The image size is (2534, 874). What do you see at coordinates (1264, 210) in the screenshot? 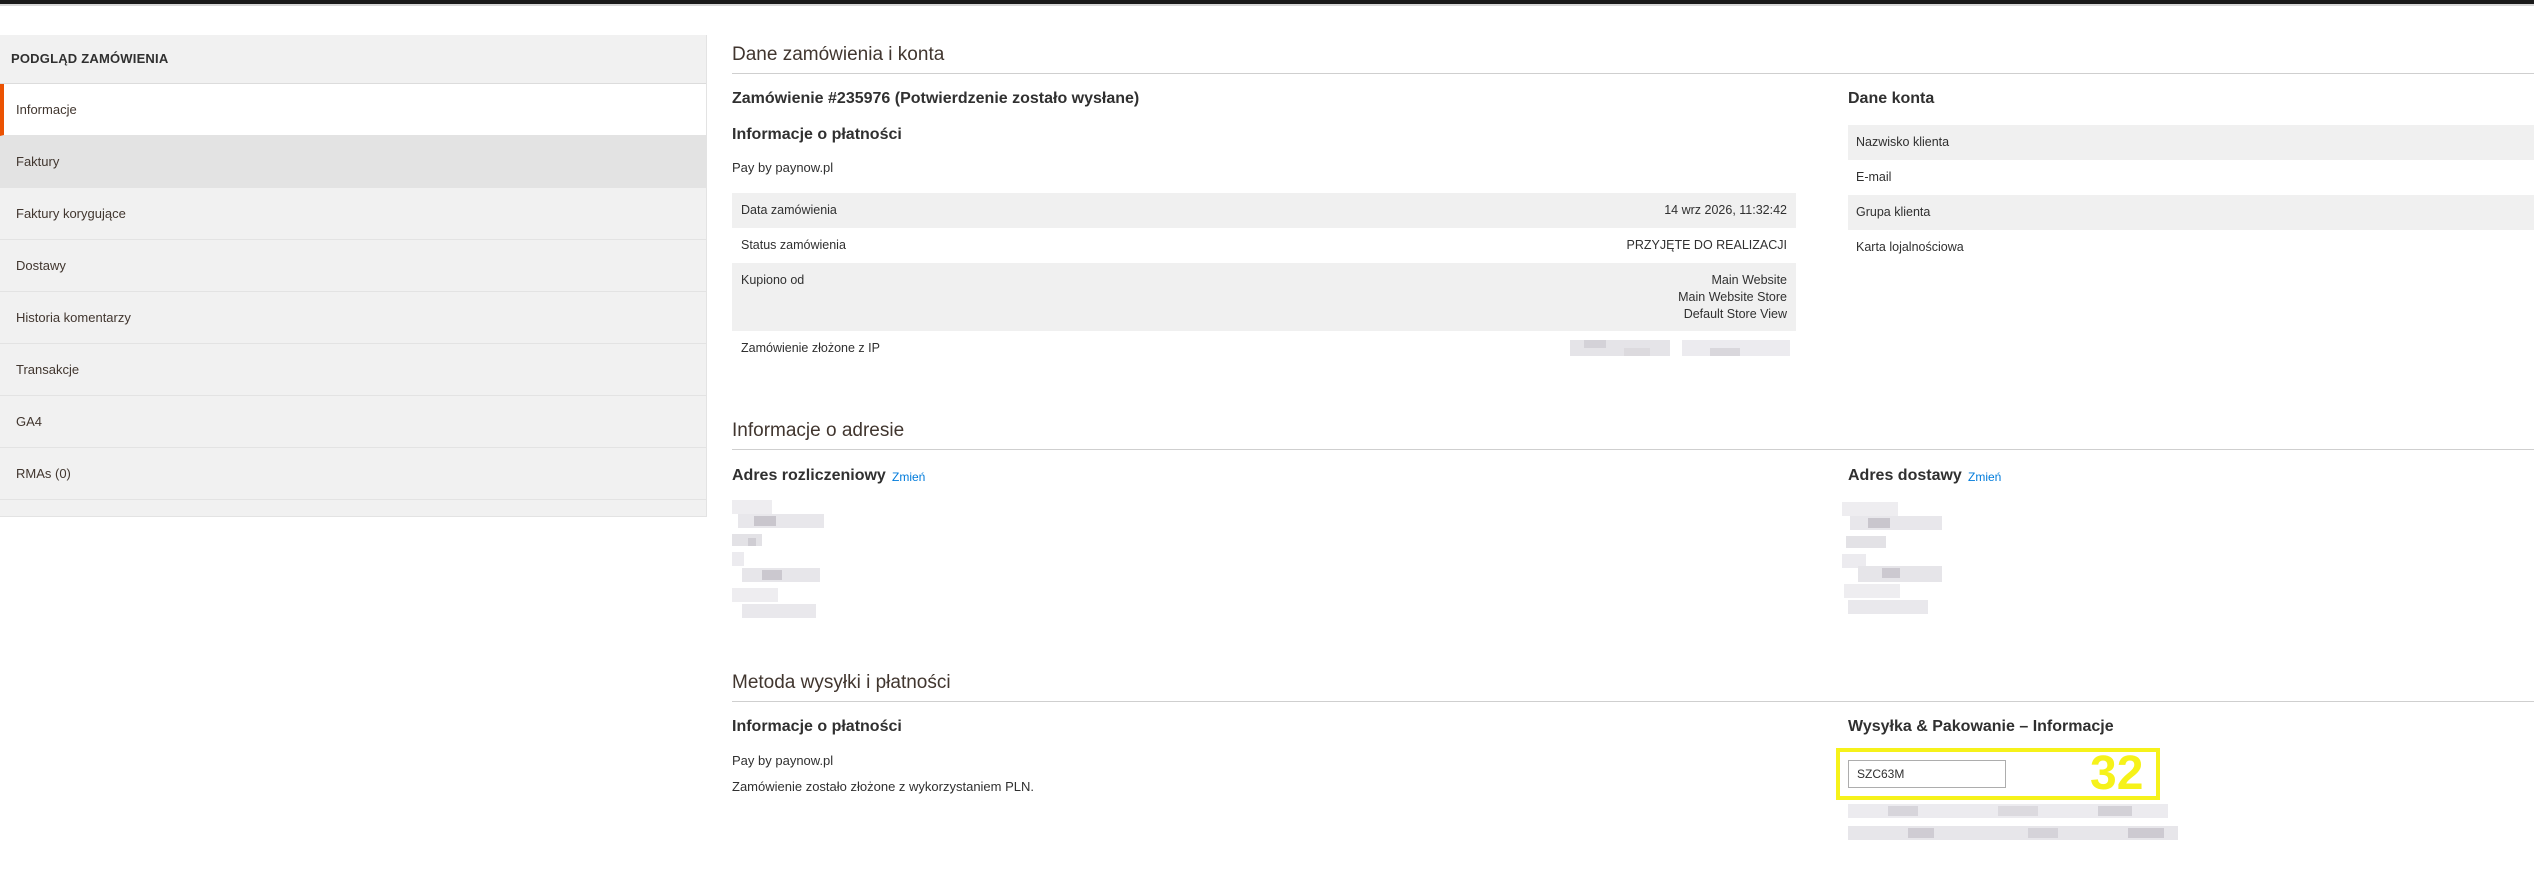
I see `table-row: Data zamówienia 14 wrz 2026, 11:32:42` at bounding box center [1264, 210].